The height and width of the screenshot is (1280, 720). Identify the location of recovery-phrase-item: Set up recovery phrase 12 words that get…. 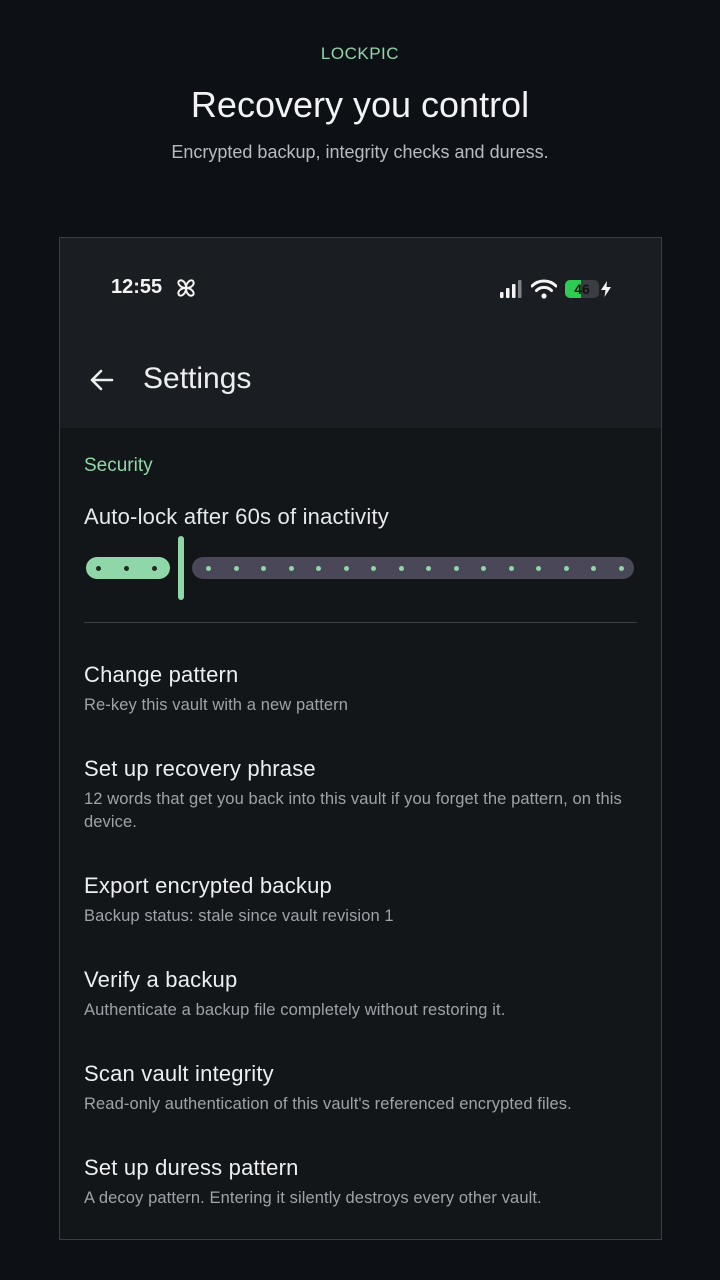
(364, 795).